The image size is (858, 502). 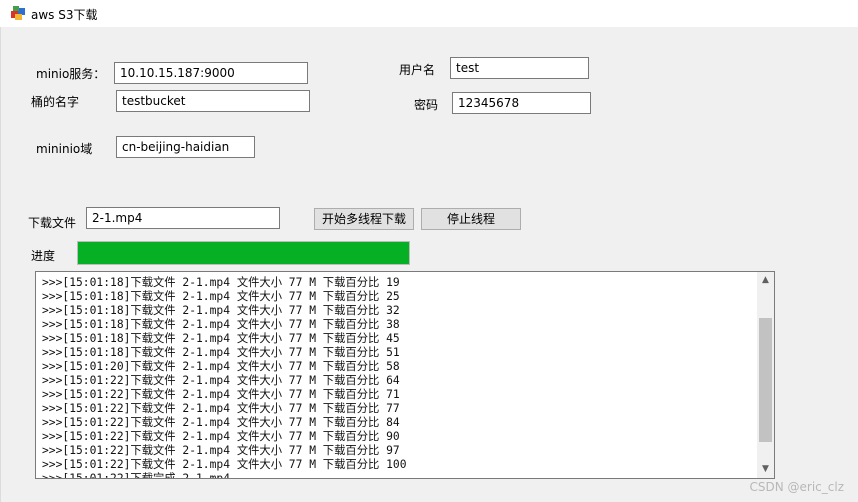 I want to click on title-bar: aws S3下载, so click(x=429, y=13).